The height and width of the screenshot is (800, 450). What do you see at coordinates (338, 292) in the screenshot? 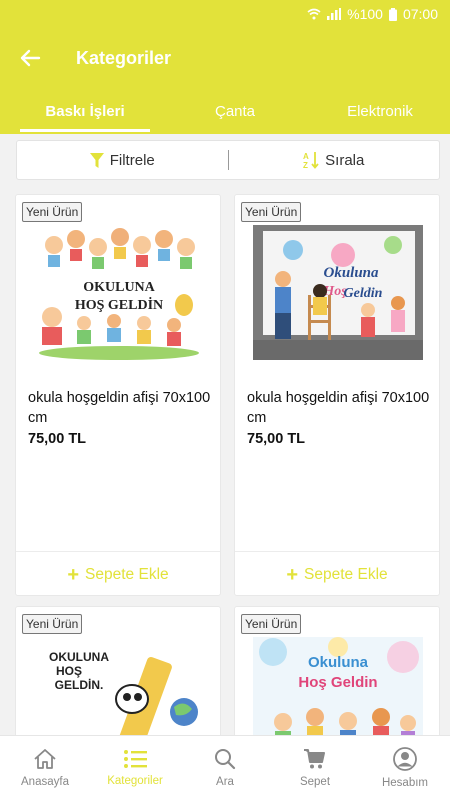
I see `product-image: Okuluna Hoş Geldin` at bounding box center [338, 292].